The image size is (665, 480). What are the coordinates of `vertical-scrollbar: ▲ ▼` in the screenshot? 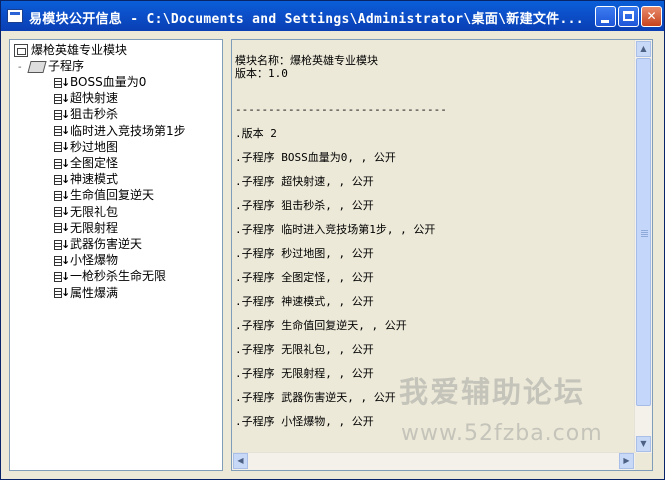 It's located at (643, 247).